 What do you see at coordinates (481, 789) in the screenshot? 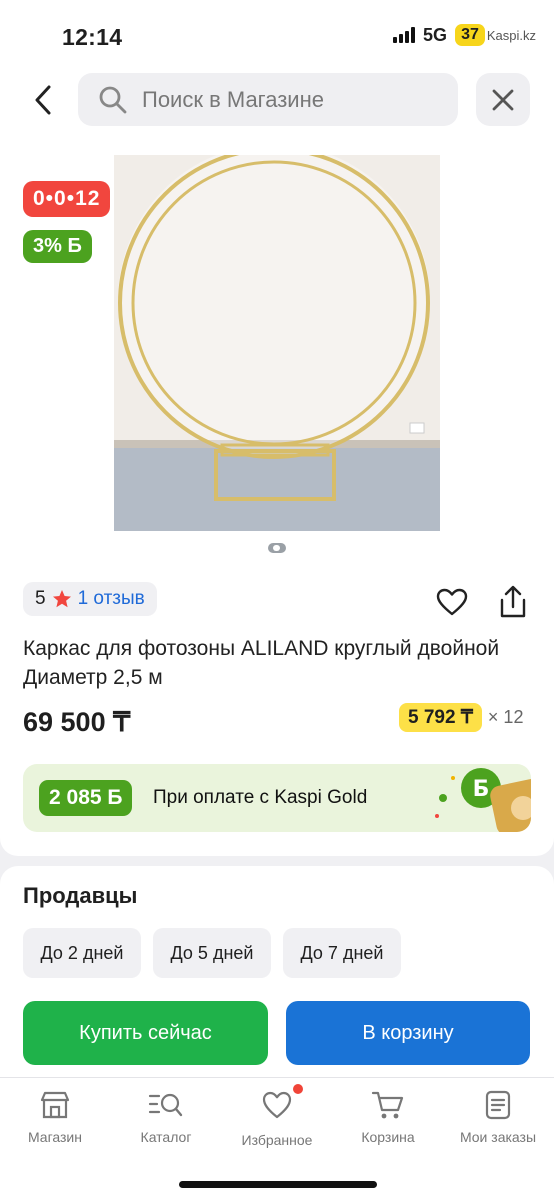
I see `svg-text: Б` at bounding box center [481, 789].